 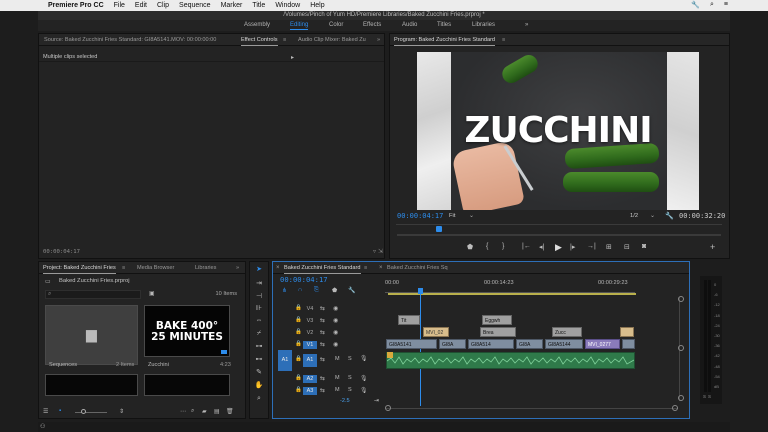 What do you see at coordinates (564, 344) in the screenshot?
I see `clip-v1-5: GI8A5144` at bounding box center [564, 344].